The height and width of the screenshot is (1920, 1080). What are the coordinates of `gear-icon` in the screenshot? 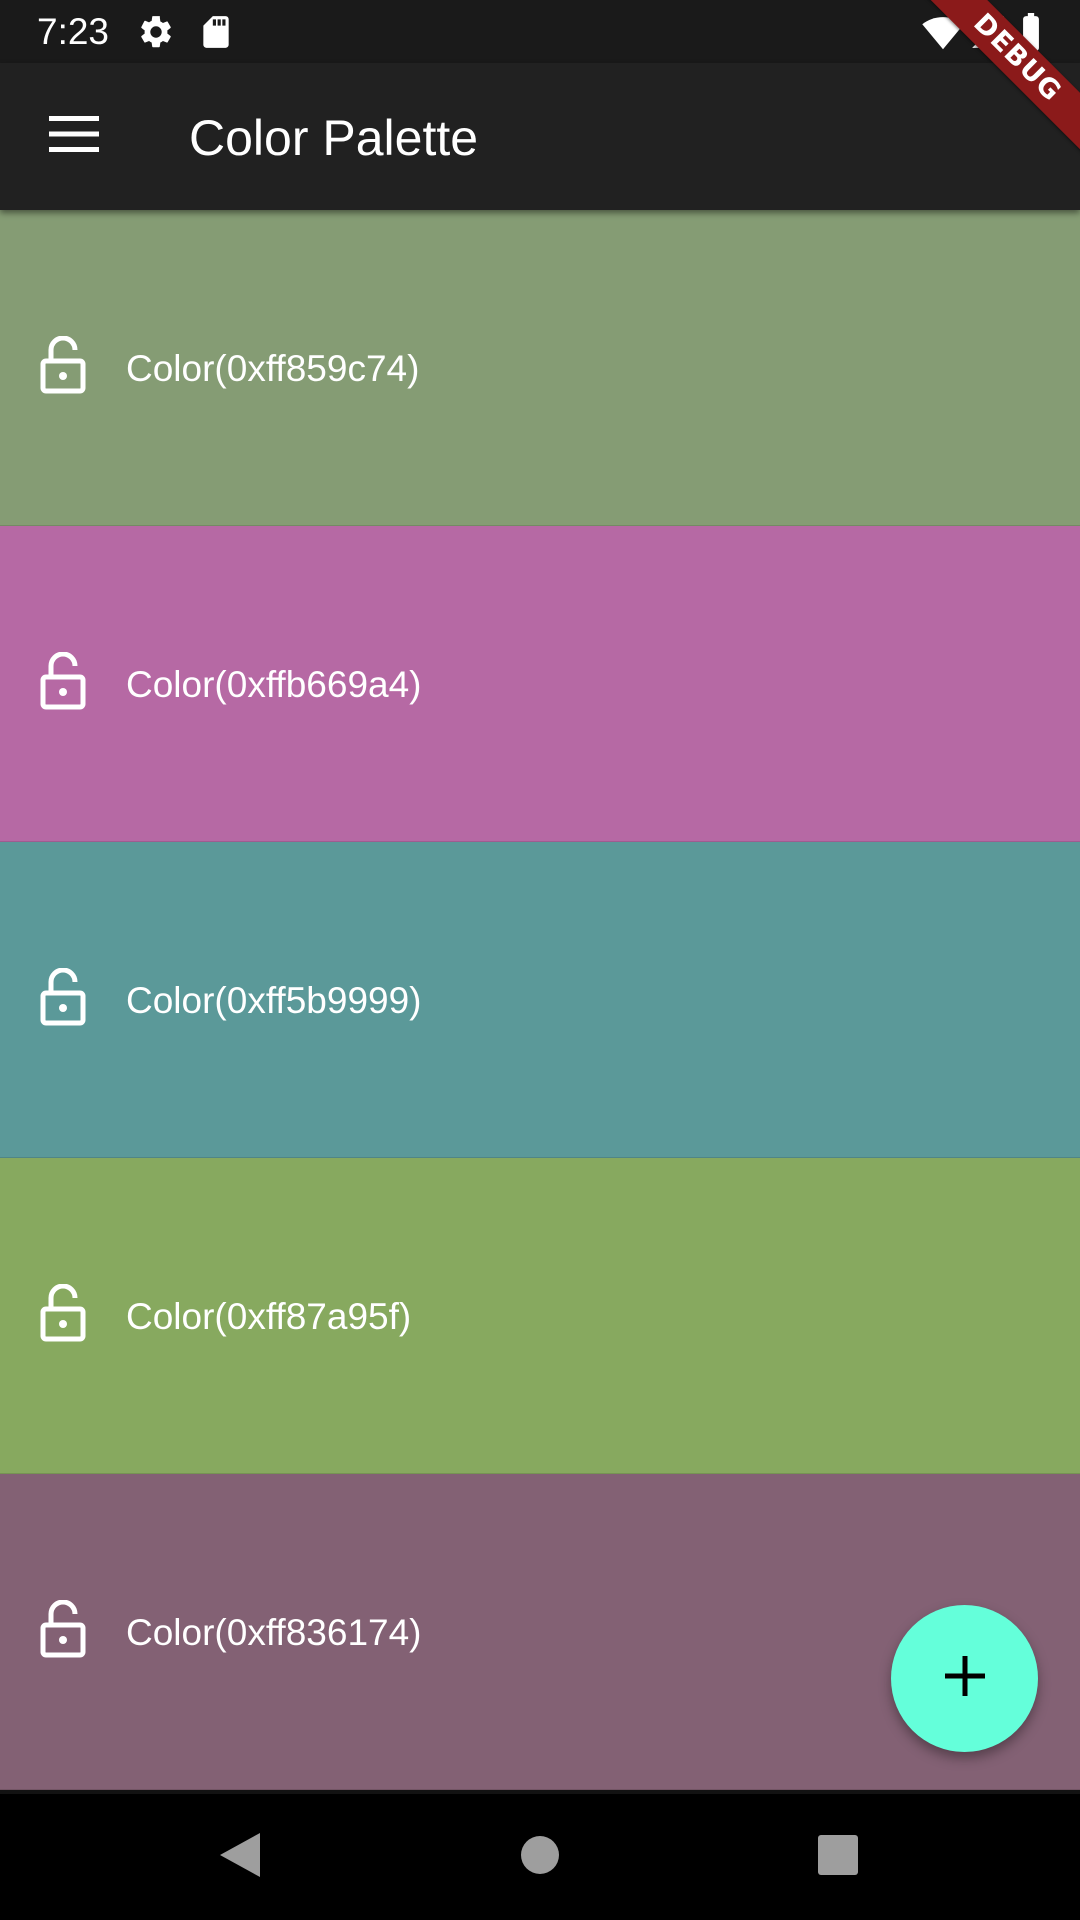 It's located at (156, 32).